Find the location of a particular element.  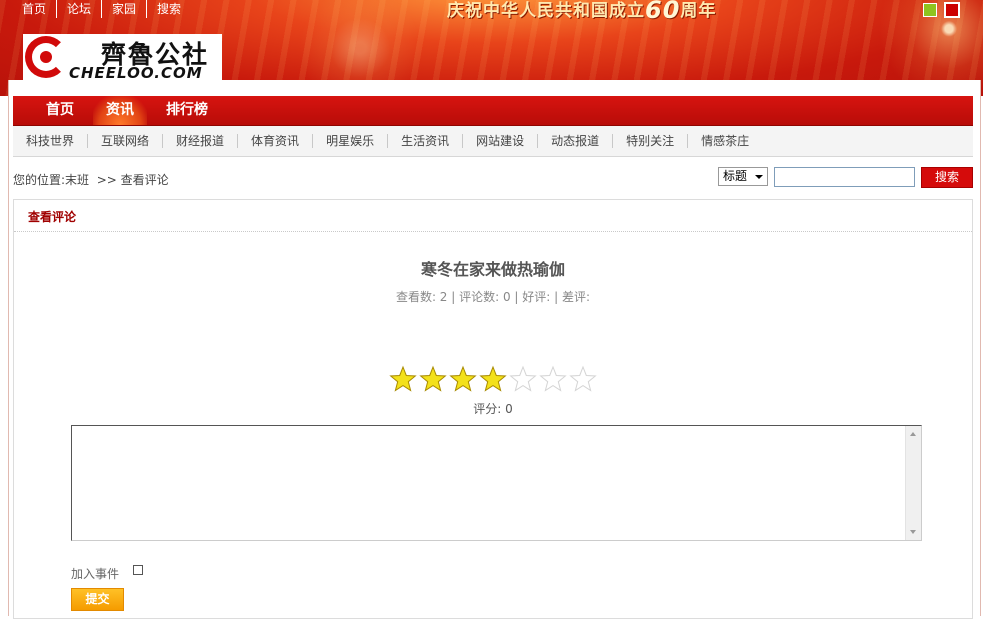

rating-stars is located at coordinates (493, 379).